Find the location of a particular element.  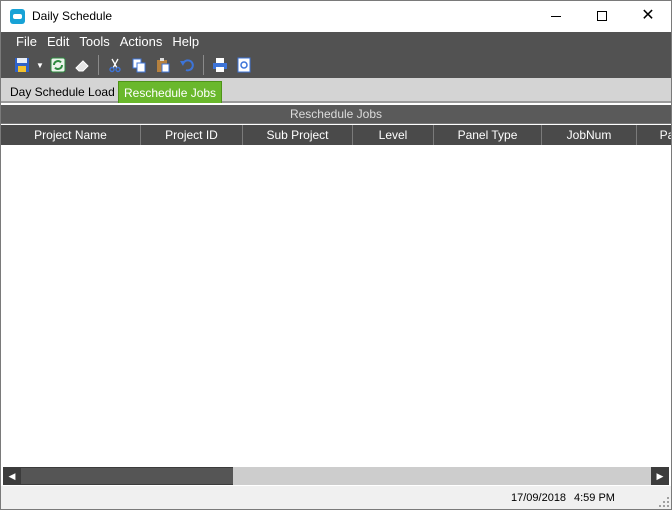

status-date: 17/09/2018 is located at coordinates (539, 498).